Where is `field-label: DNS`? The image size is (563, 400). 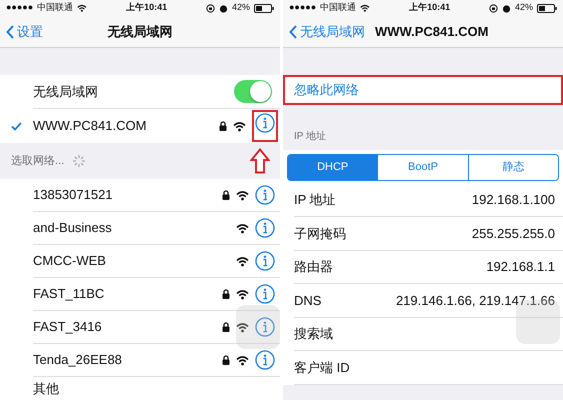
field-label: DNS is located at coordinates (308, 301).